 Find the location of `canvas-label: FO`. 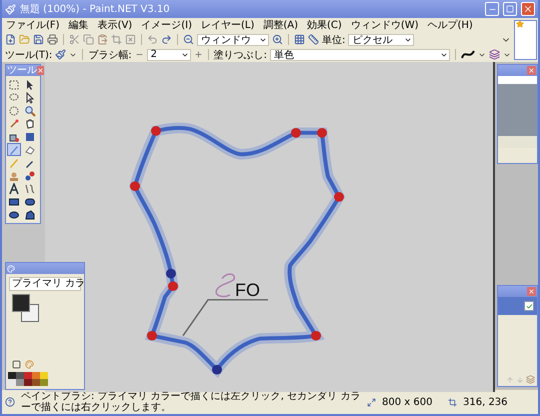

canvas-label: FO is located at coordinates (247, 290).